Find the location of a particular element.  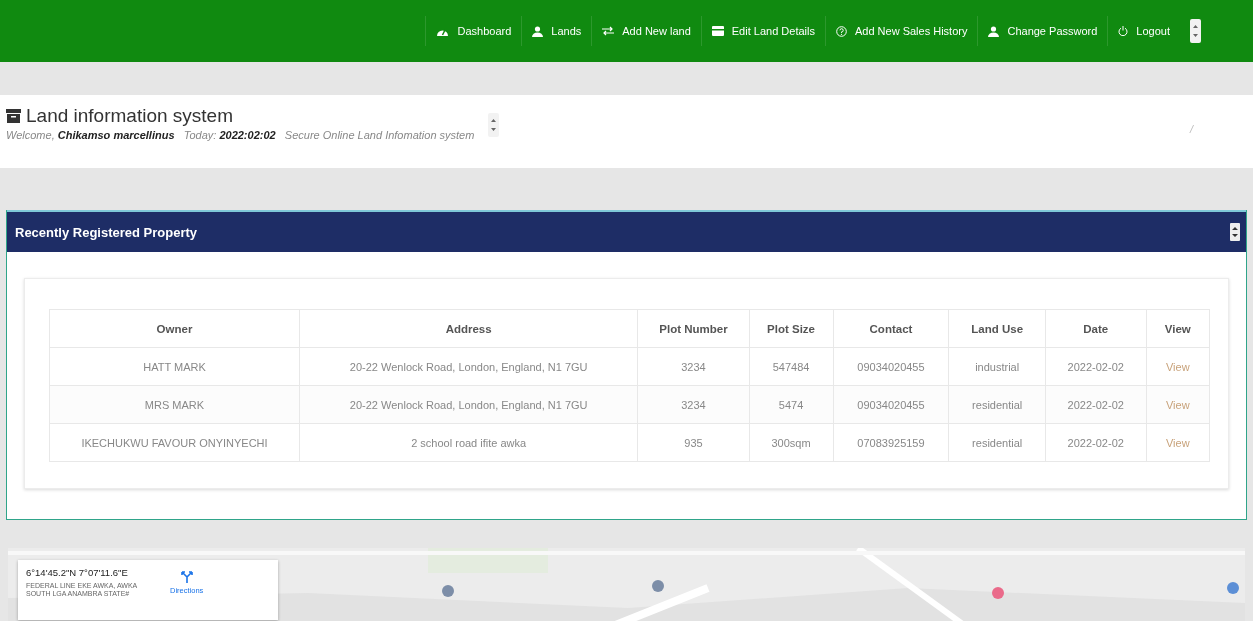

swap-arrows-icon is located at coordinates (608, 31).